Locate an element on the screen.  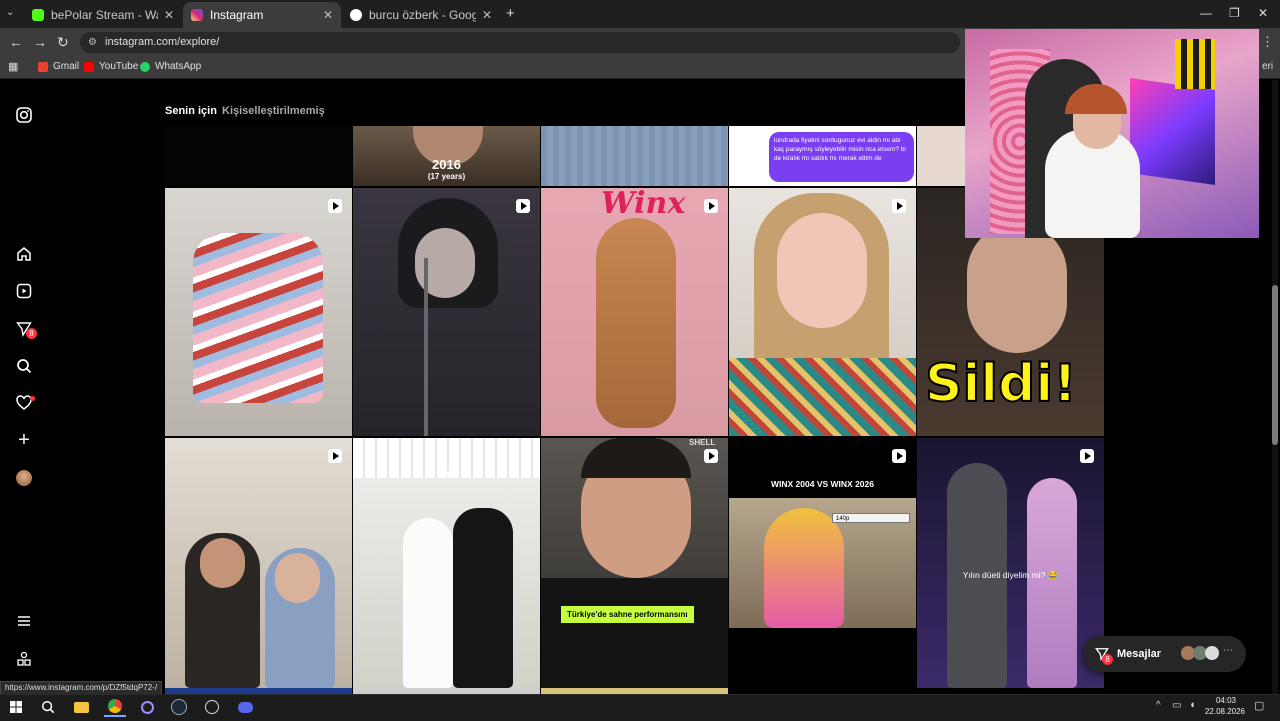
tile-text: SHELL is located at coordinates (702, 442).